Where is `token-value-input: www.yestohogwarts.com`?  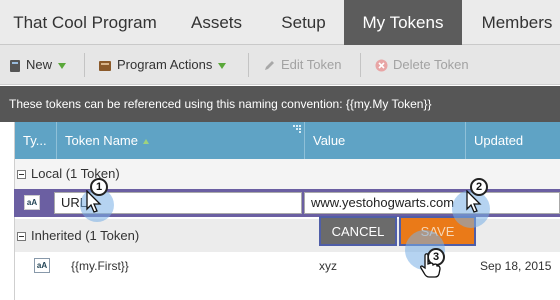 token-value-input: www.yestohogwarts.com is located at coordinates (432, 203).